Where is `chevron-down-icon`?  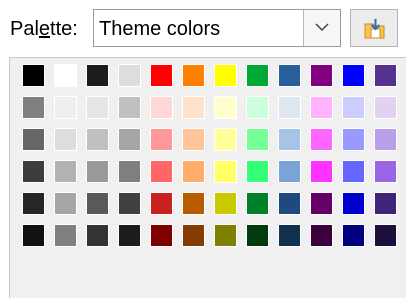
chevron-down-icon is located at coordinates (322, 27).